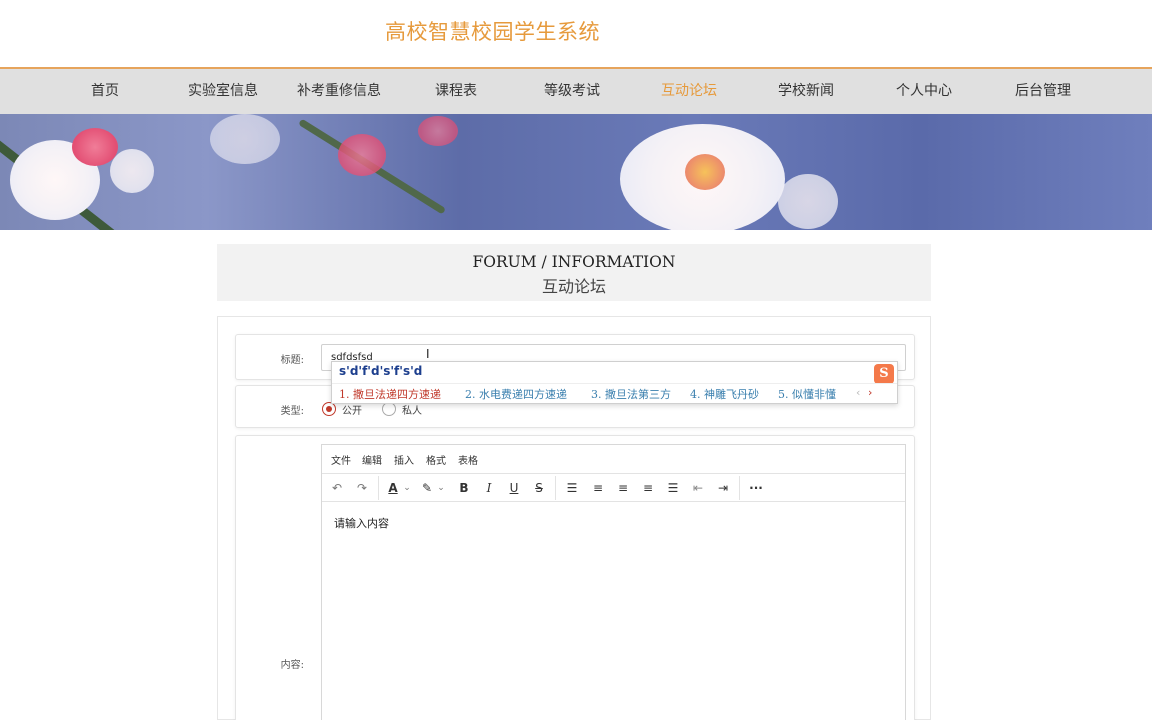 This screenshot has height=720, width=1152. I want to click on ime-candidate: 5. 似懂非懂, so click(807, 394).